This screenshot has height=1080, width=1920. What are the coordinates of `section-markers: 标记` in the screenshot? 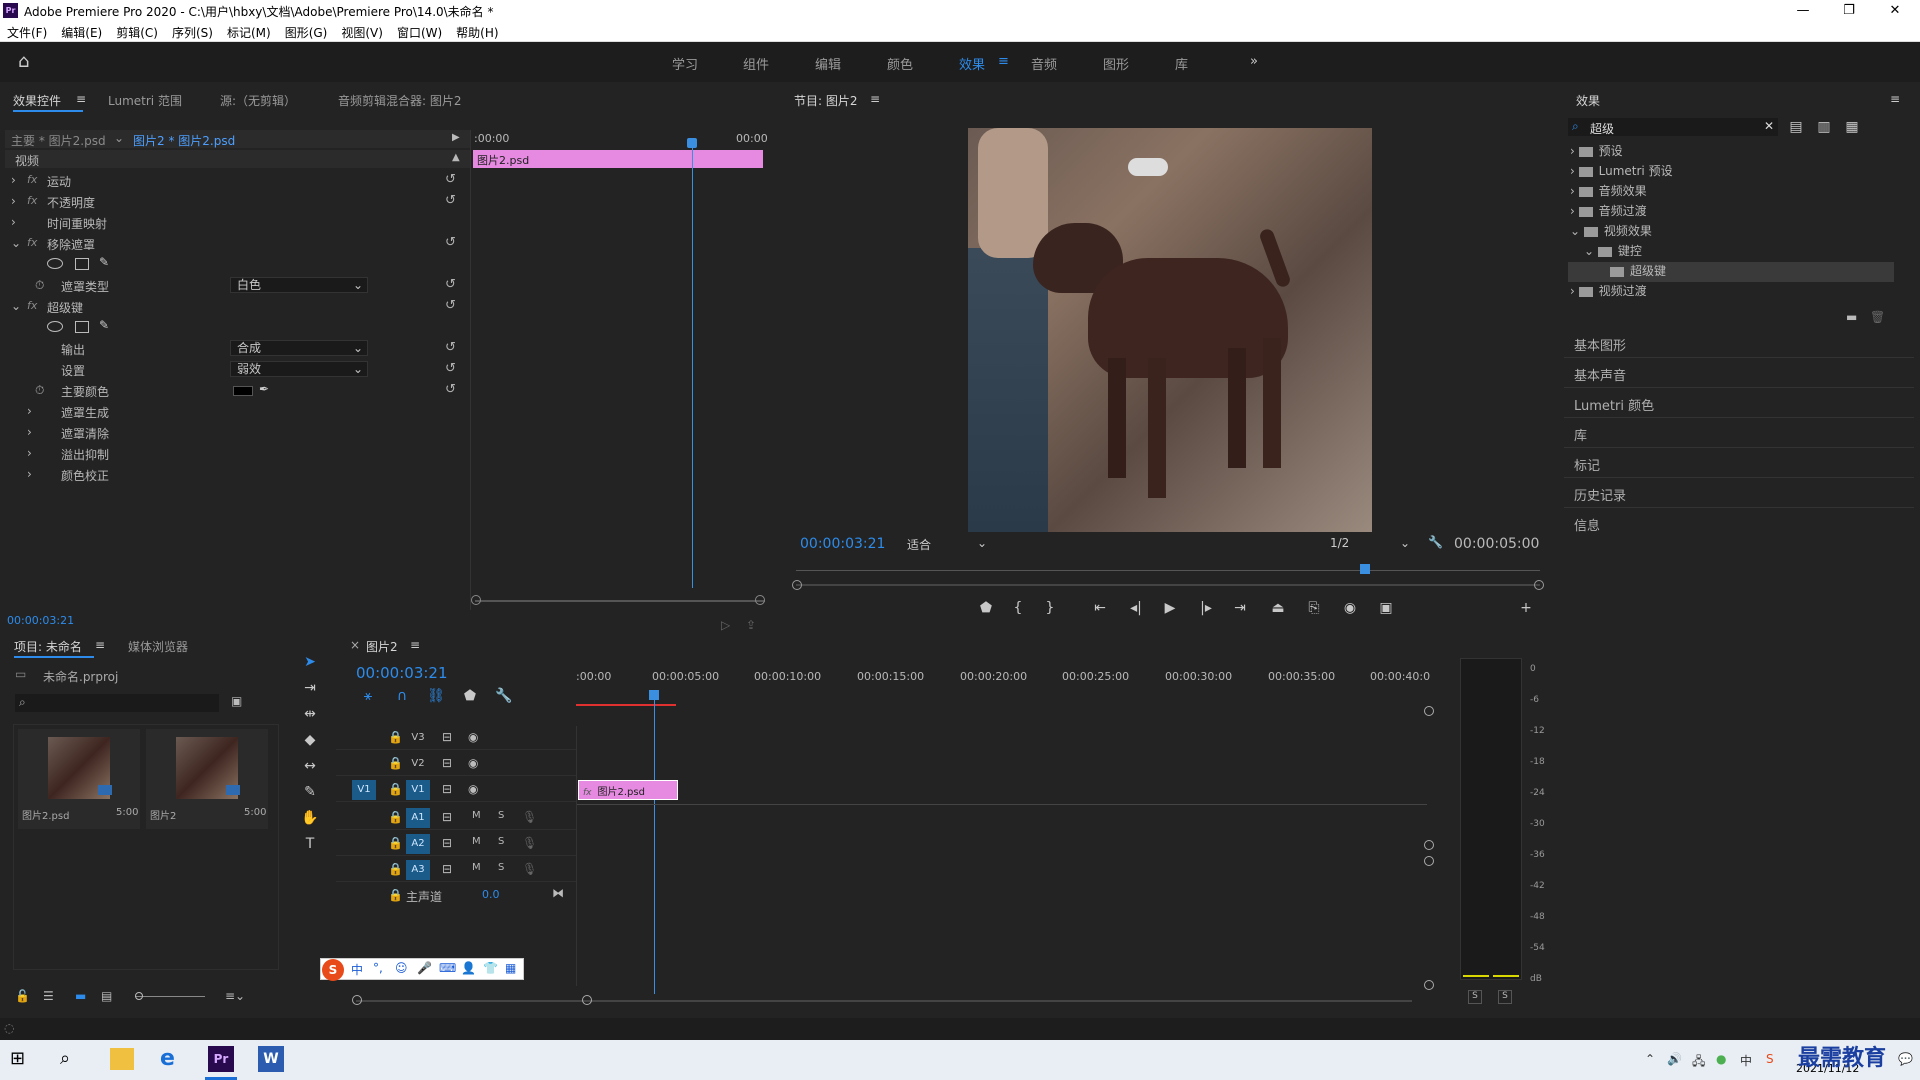 It's located at (1739, 463).